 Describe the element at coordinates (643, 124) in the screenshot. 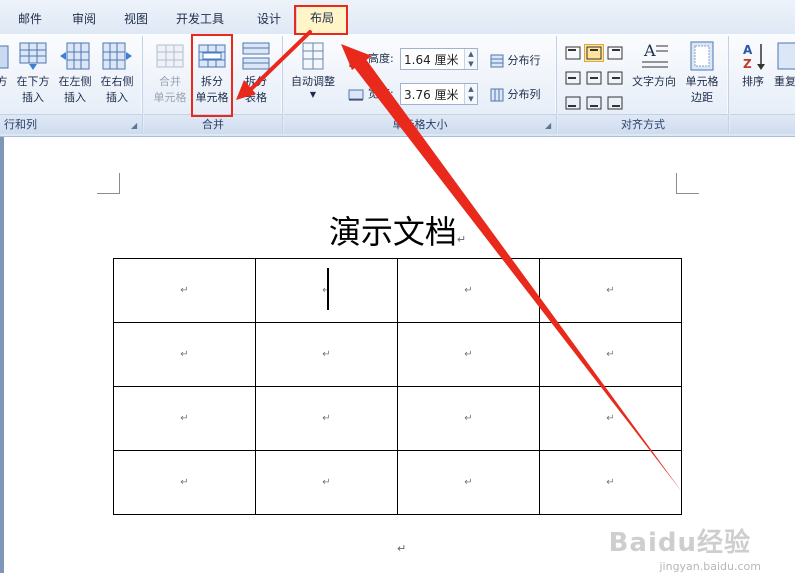

I see `group-label-alignment: 对齐方式` at that location.